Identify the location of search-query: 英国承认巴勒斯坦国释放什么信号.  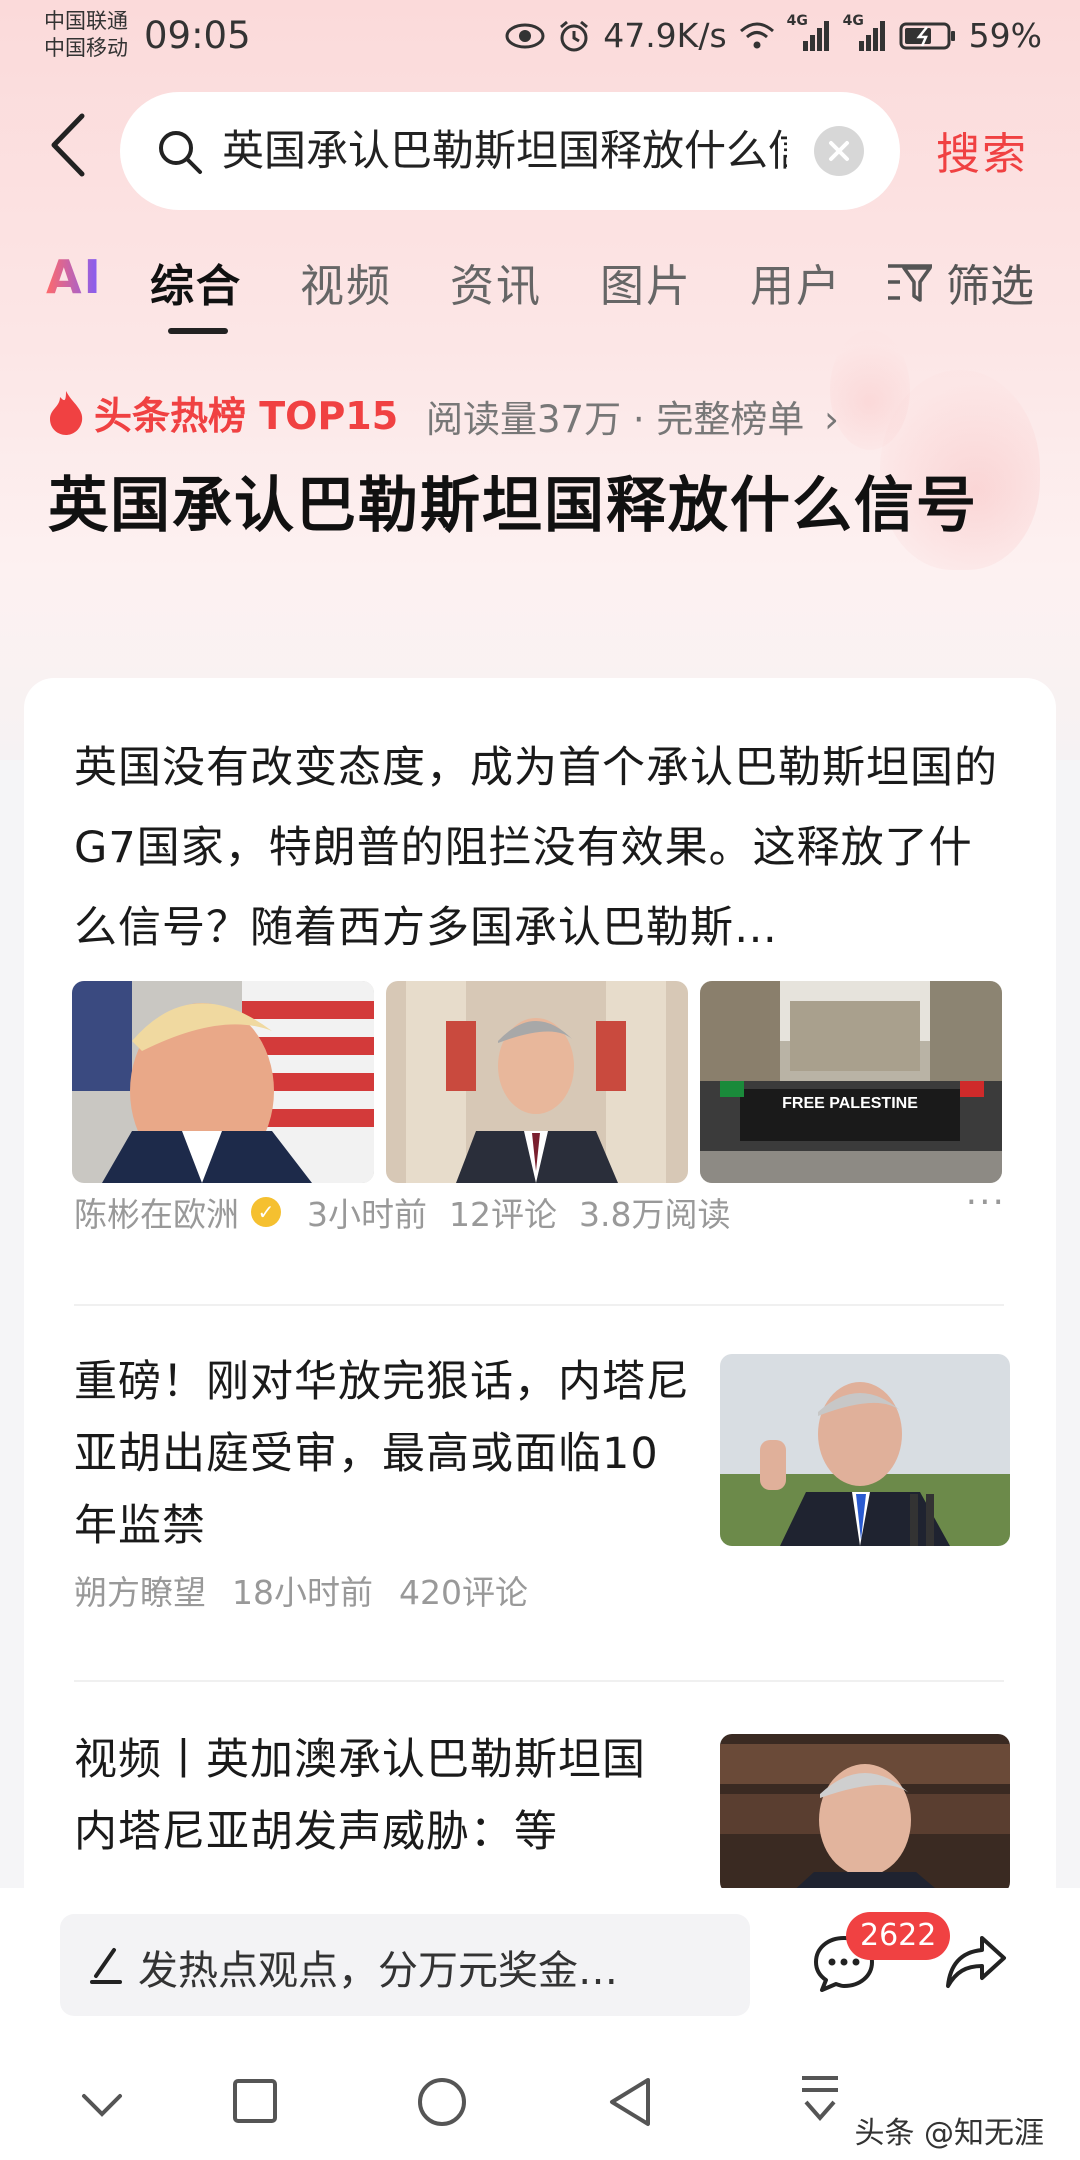
(504, 151).